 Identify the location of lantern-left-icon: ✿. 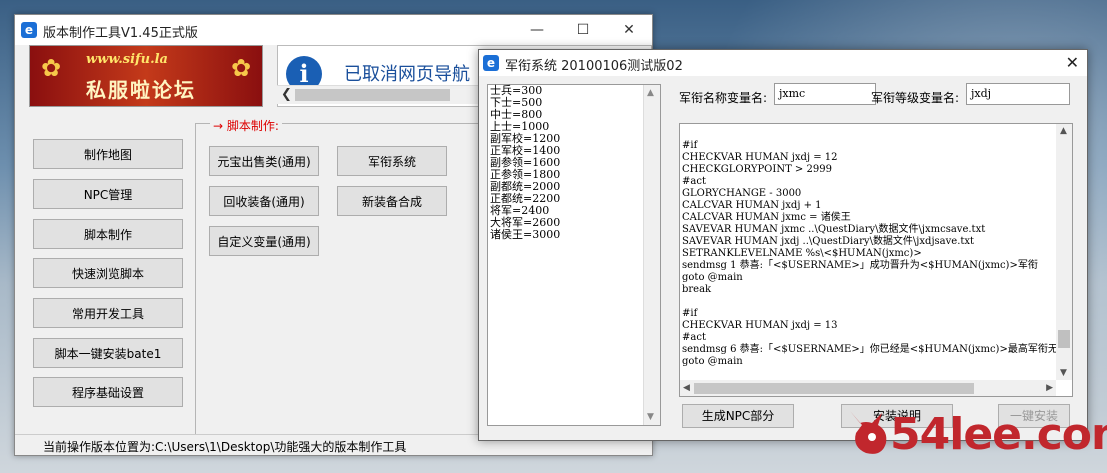
(51, 68).